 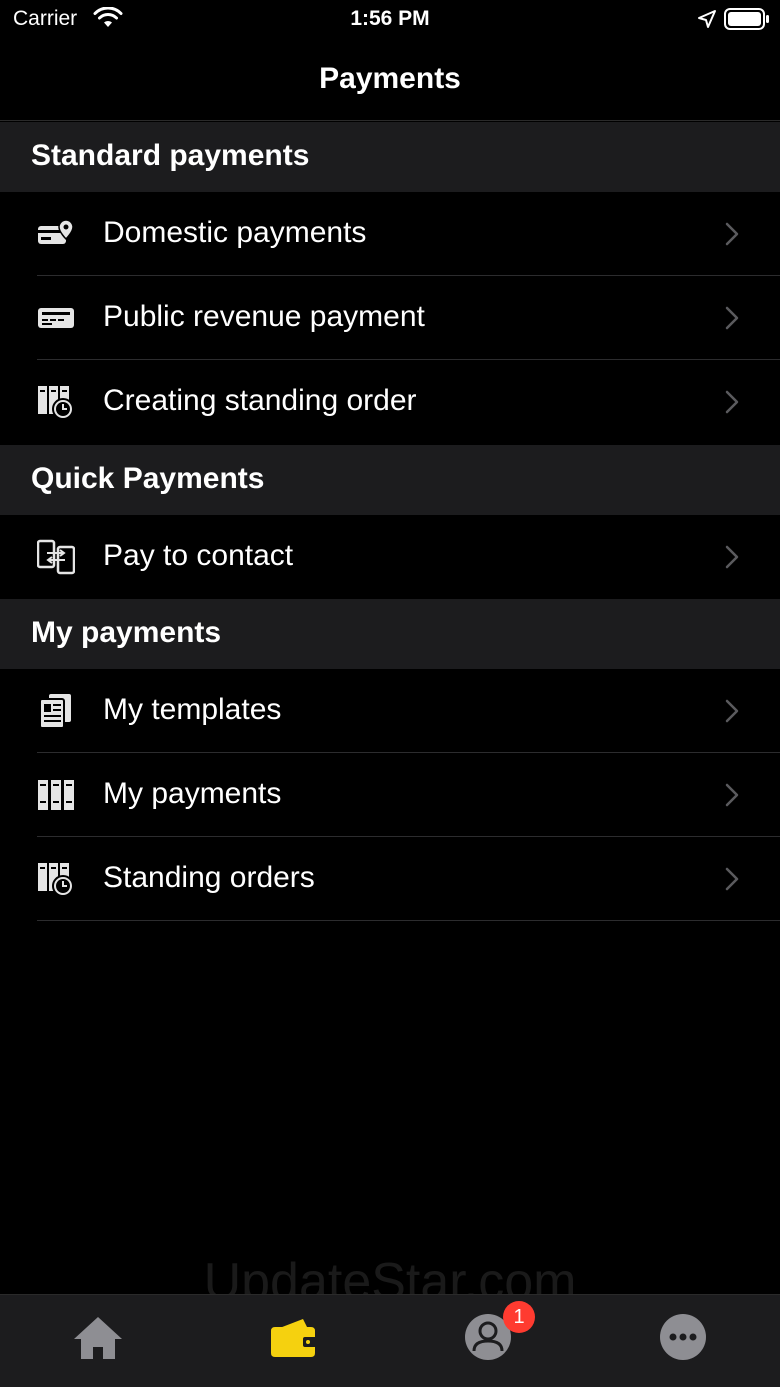 What do you see at coordinates (170, 155) in the screenshot?
I see `section-title: Standard payments` at bounding box center [170, 155].